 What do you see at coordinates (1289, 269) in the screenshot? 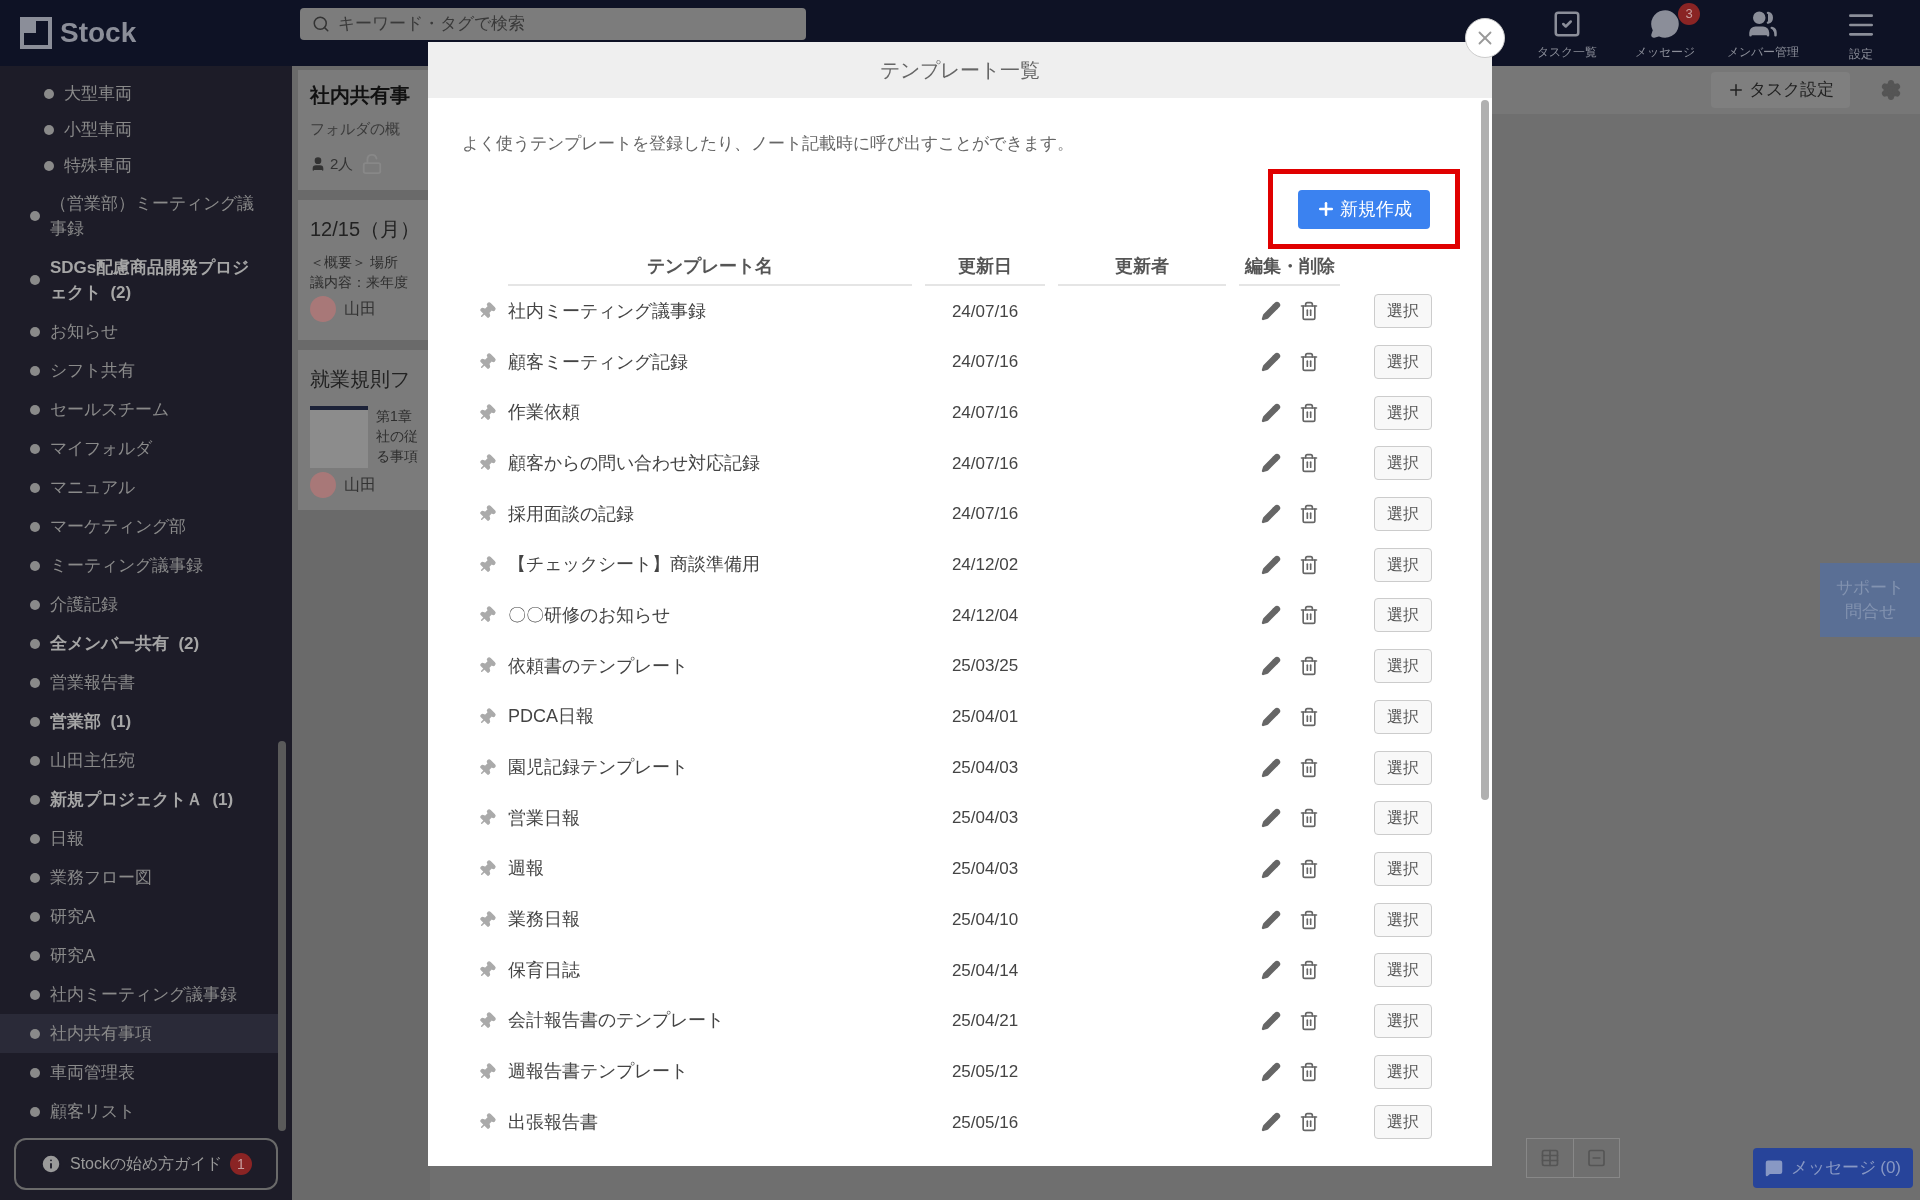
I see `column-header: 編集・削除` at bounding box center [1289, 269].